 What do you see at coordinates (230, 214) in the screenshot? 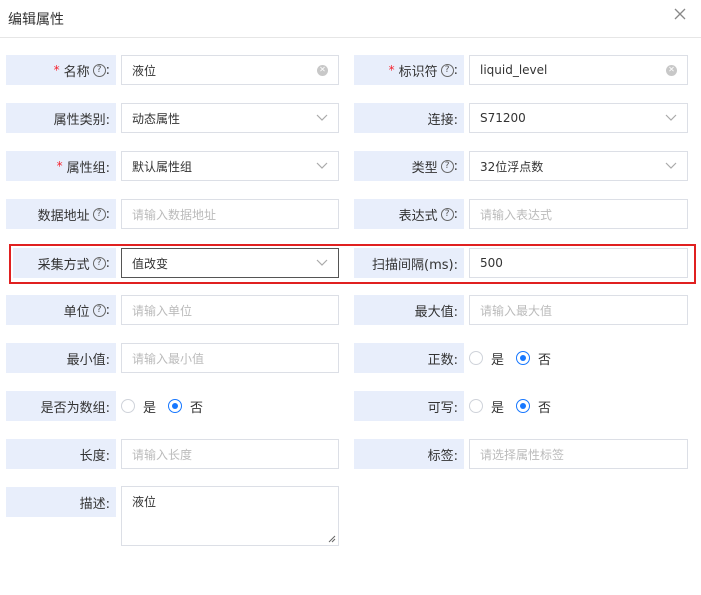
I see `data-address-input: 请输入数据地址` at bounding box center [230, 214].